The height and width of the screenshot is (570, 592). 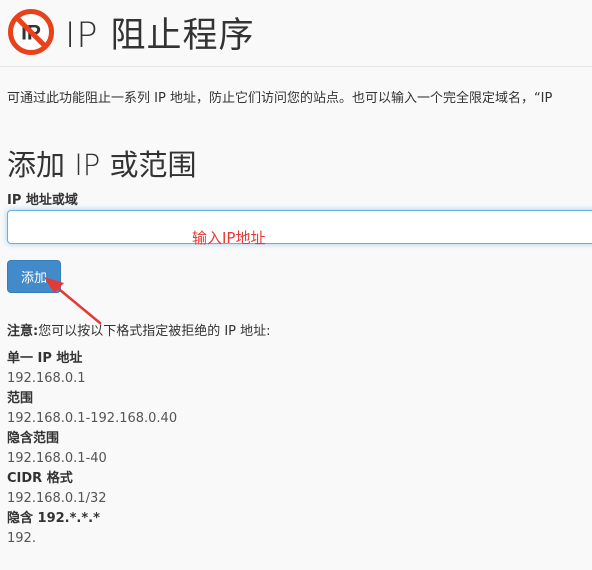 I want to click on format-note: 注意:您可以按以下格式指定被拒绝的 IP 地址:, so click(x=139, y=329).